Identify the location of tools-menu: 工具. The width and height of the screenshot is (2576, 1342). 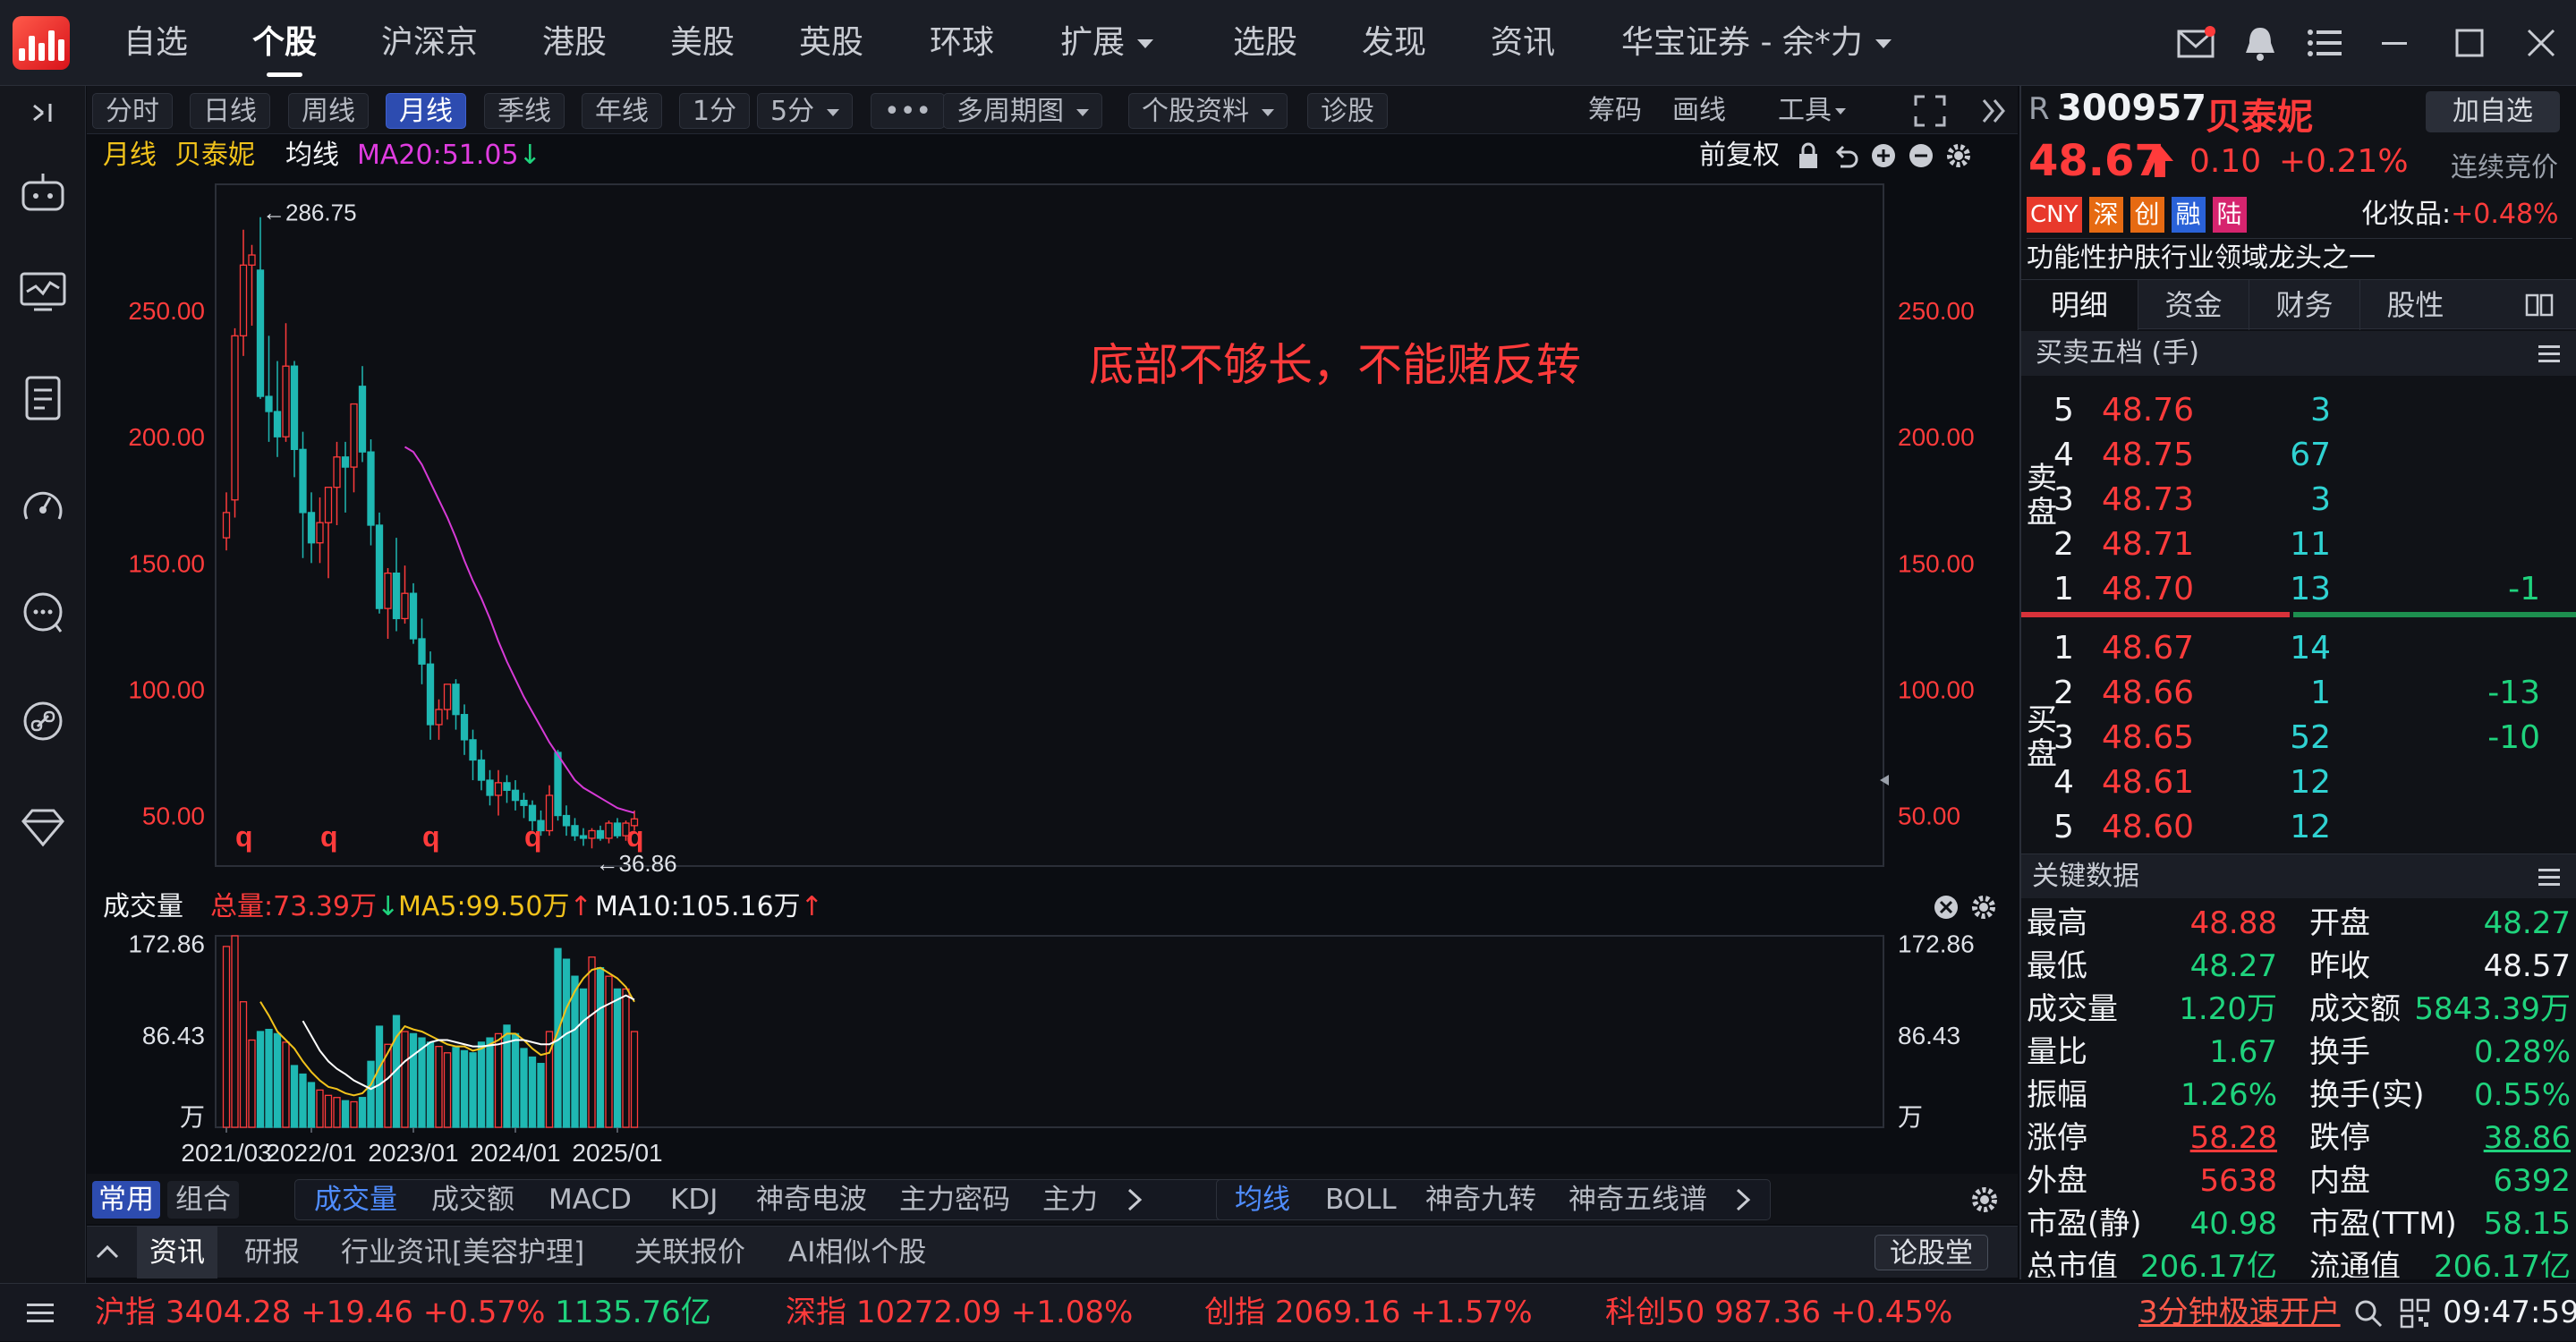
(1812, 111).